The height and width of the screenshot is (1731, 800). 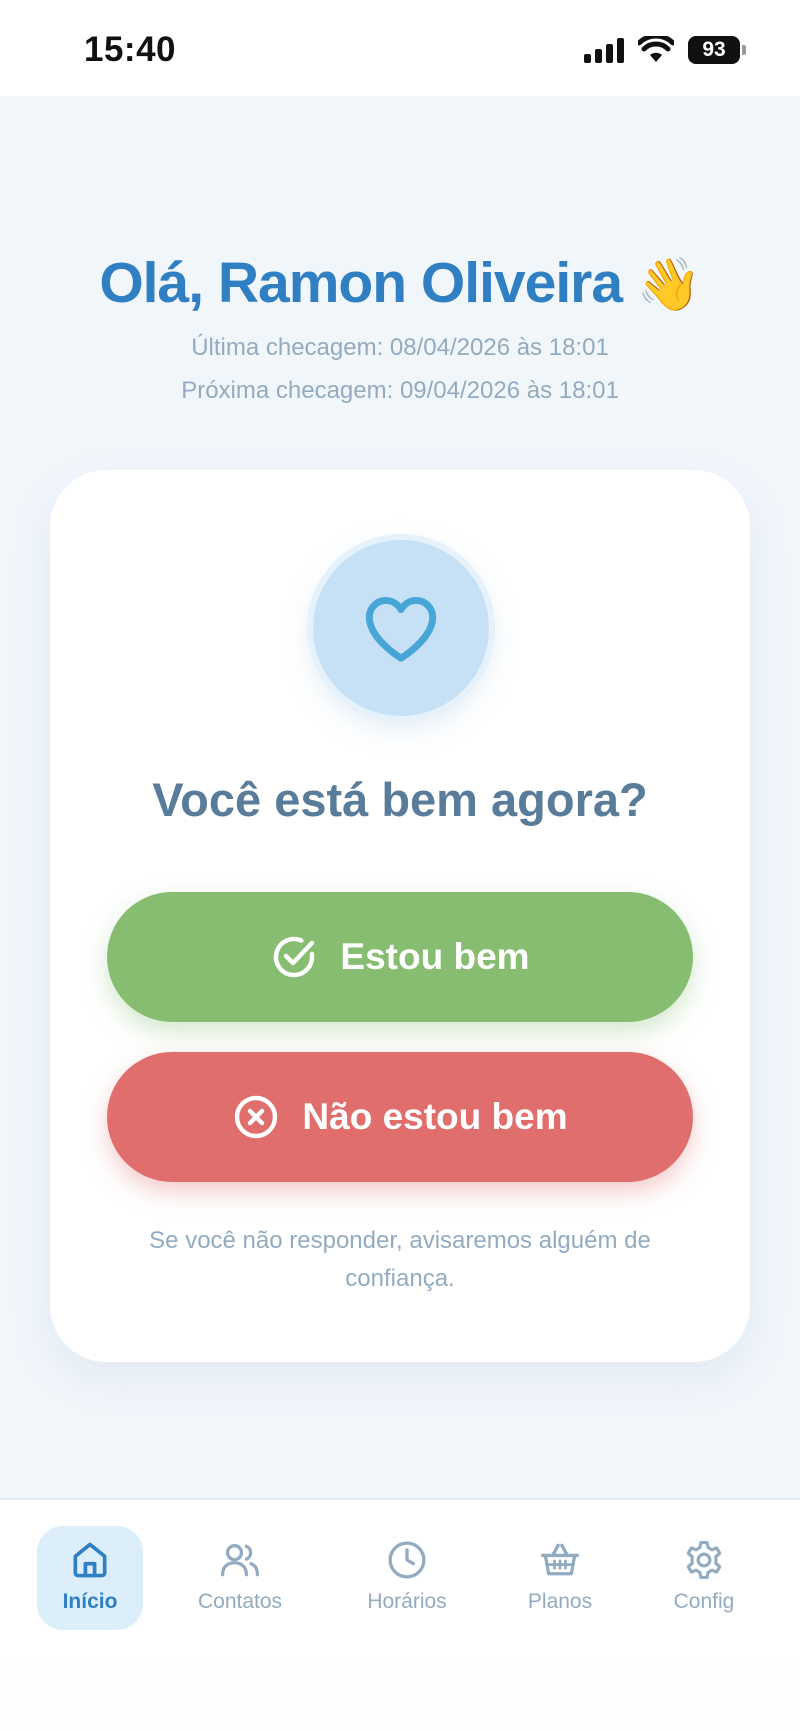 What do you see at coordinates (407, 1560) in the screenshot?
I see `clock-icon` at bounding box center [407, 1560].